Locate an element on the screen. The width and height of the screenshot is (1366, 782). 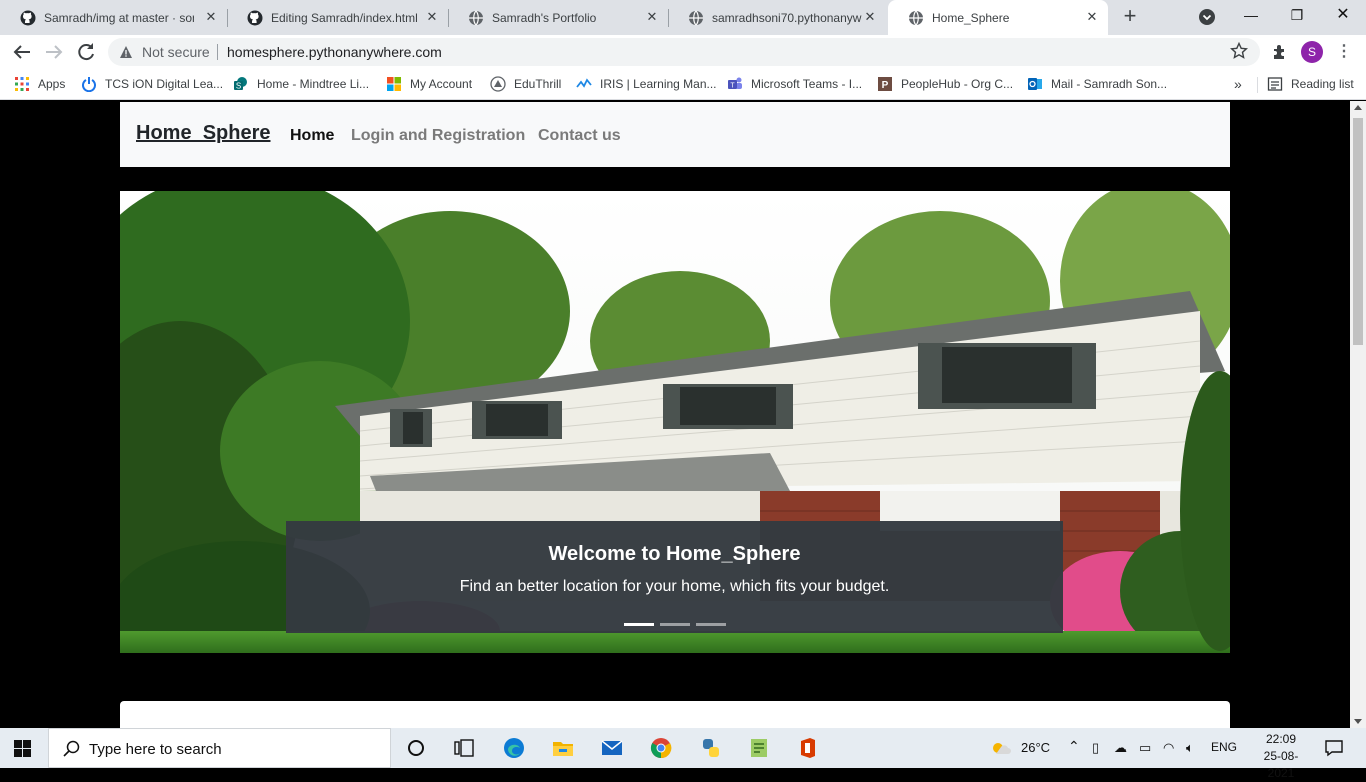
address-bar: Not secure homesphere.pythonanywhere.com is located at coordinates (684, 52).